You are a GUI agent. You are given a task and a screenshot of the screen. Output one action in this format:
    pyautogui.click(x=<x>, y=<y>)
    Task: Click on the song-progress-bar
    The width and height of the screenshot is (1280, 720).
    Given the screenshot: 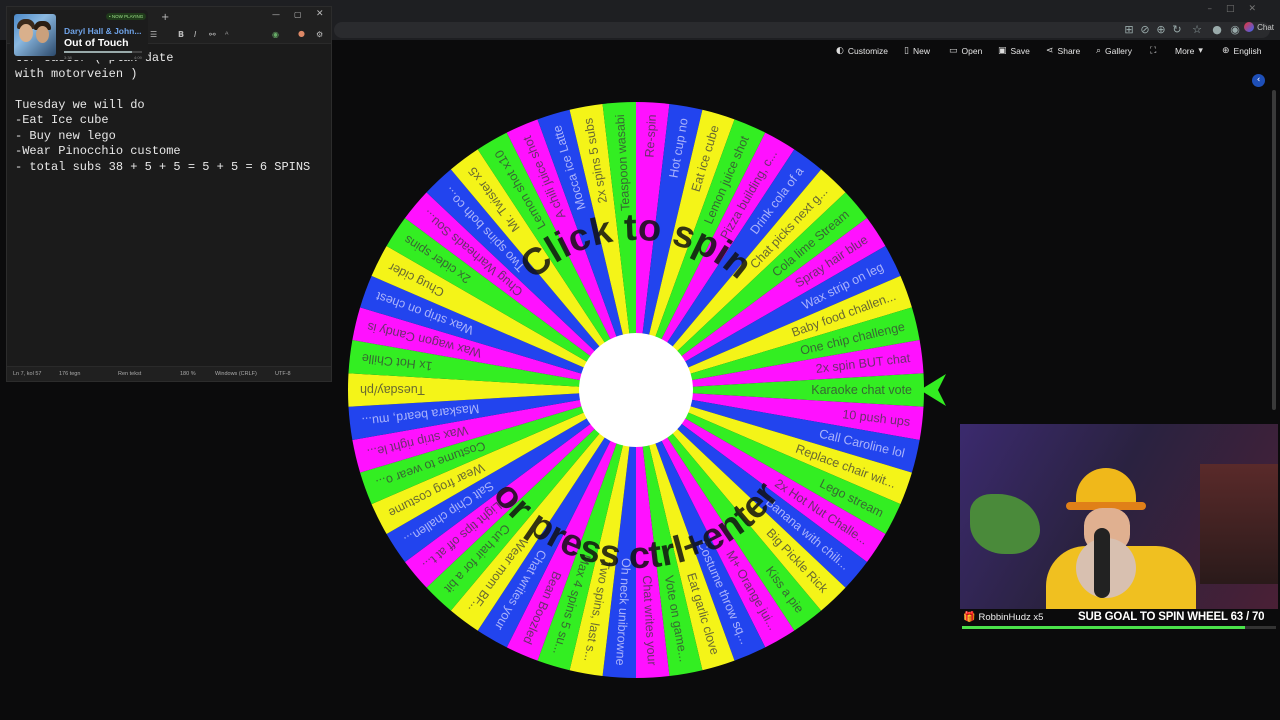 What is the action you would take?
    pyautogui.click(x=103, y=52)
    